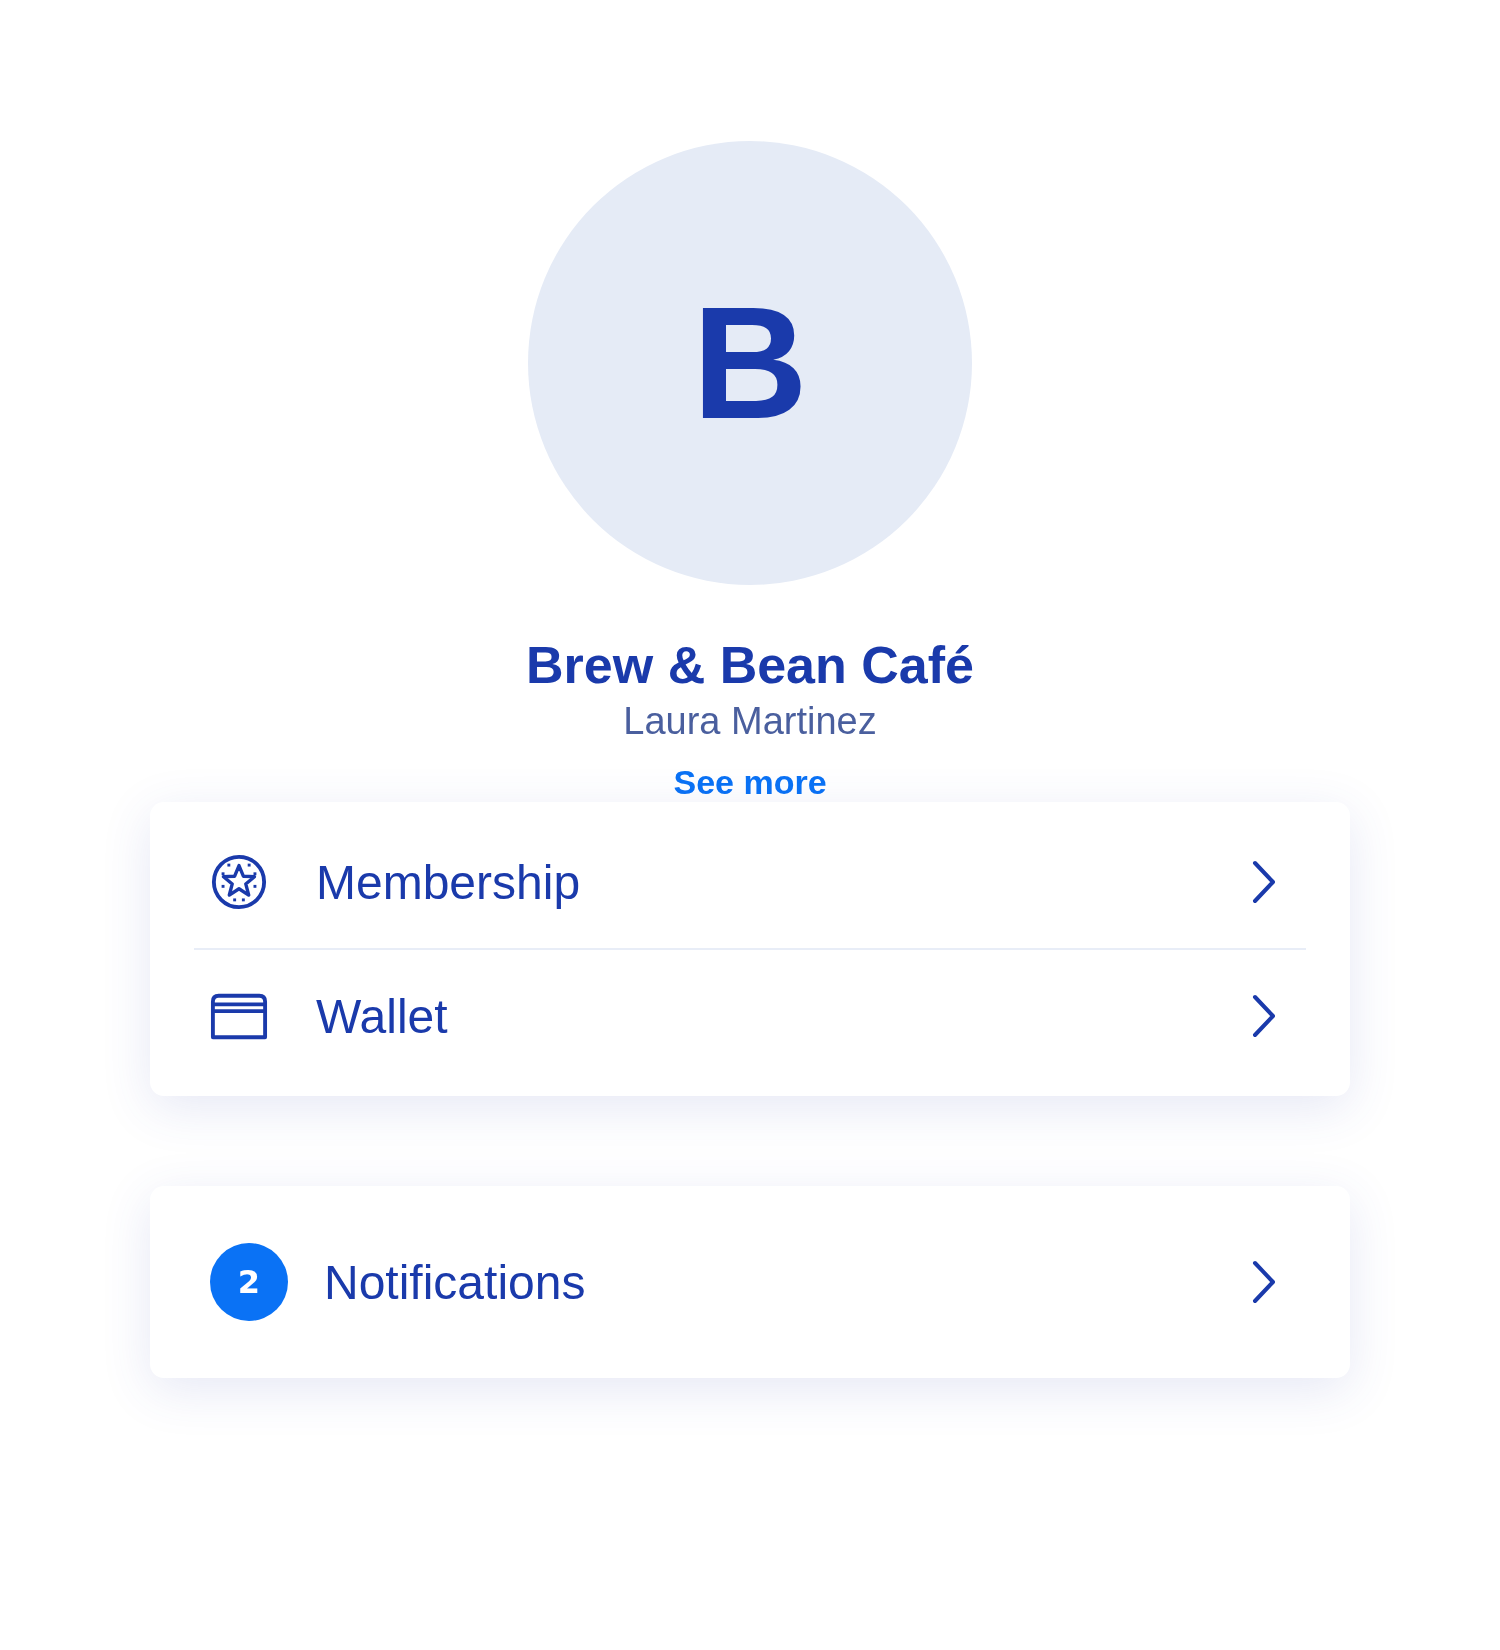 The height and width of the screenshot is (1650, 1500). What do you see at coordinates (788, 1282) in the screenshot?
I see `menu-item-label: Notifications` at bounding box center [788, 1282].